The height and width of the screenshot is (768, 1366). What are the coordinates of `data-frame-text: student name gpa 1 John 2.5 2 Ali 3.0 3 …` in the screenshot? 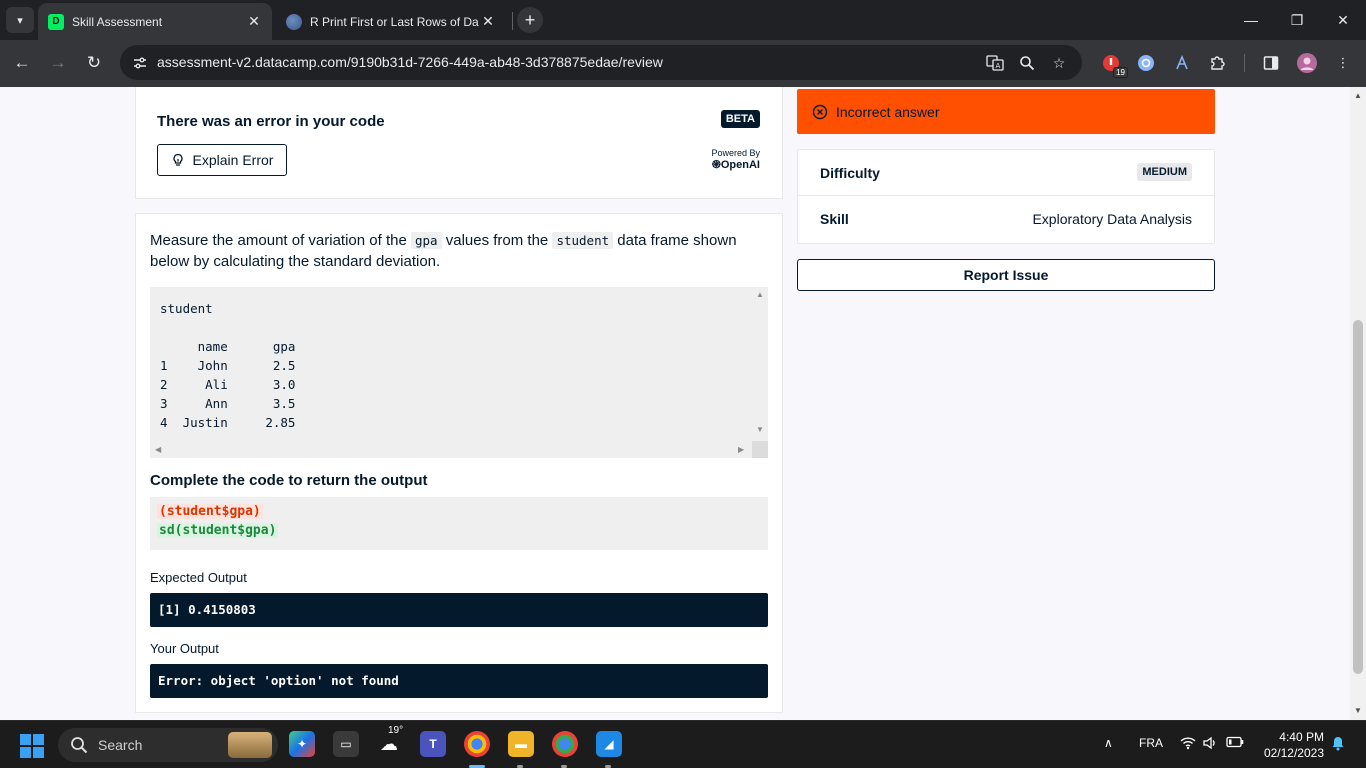 It's located at (228, 365).